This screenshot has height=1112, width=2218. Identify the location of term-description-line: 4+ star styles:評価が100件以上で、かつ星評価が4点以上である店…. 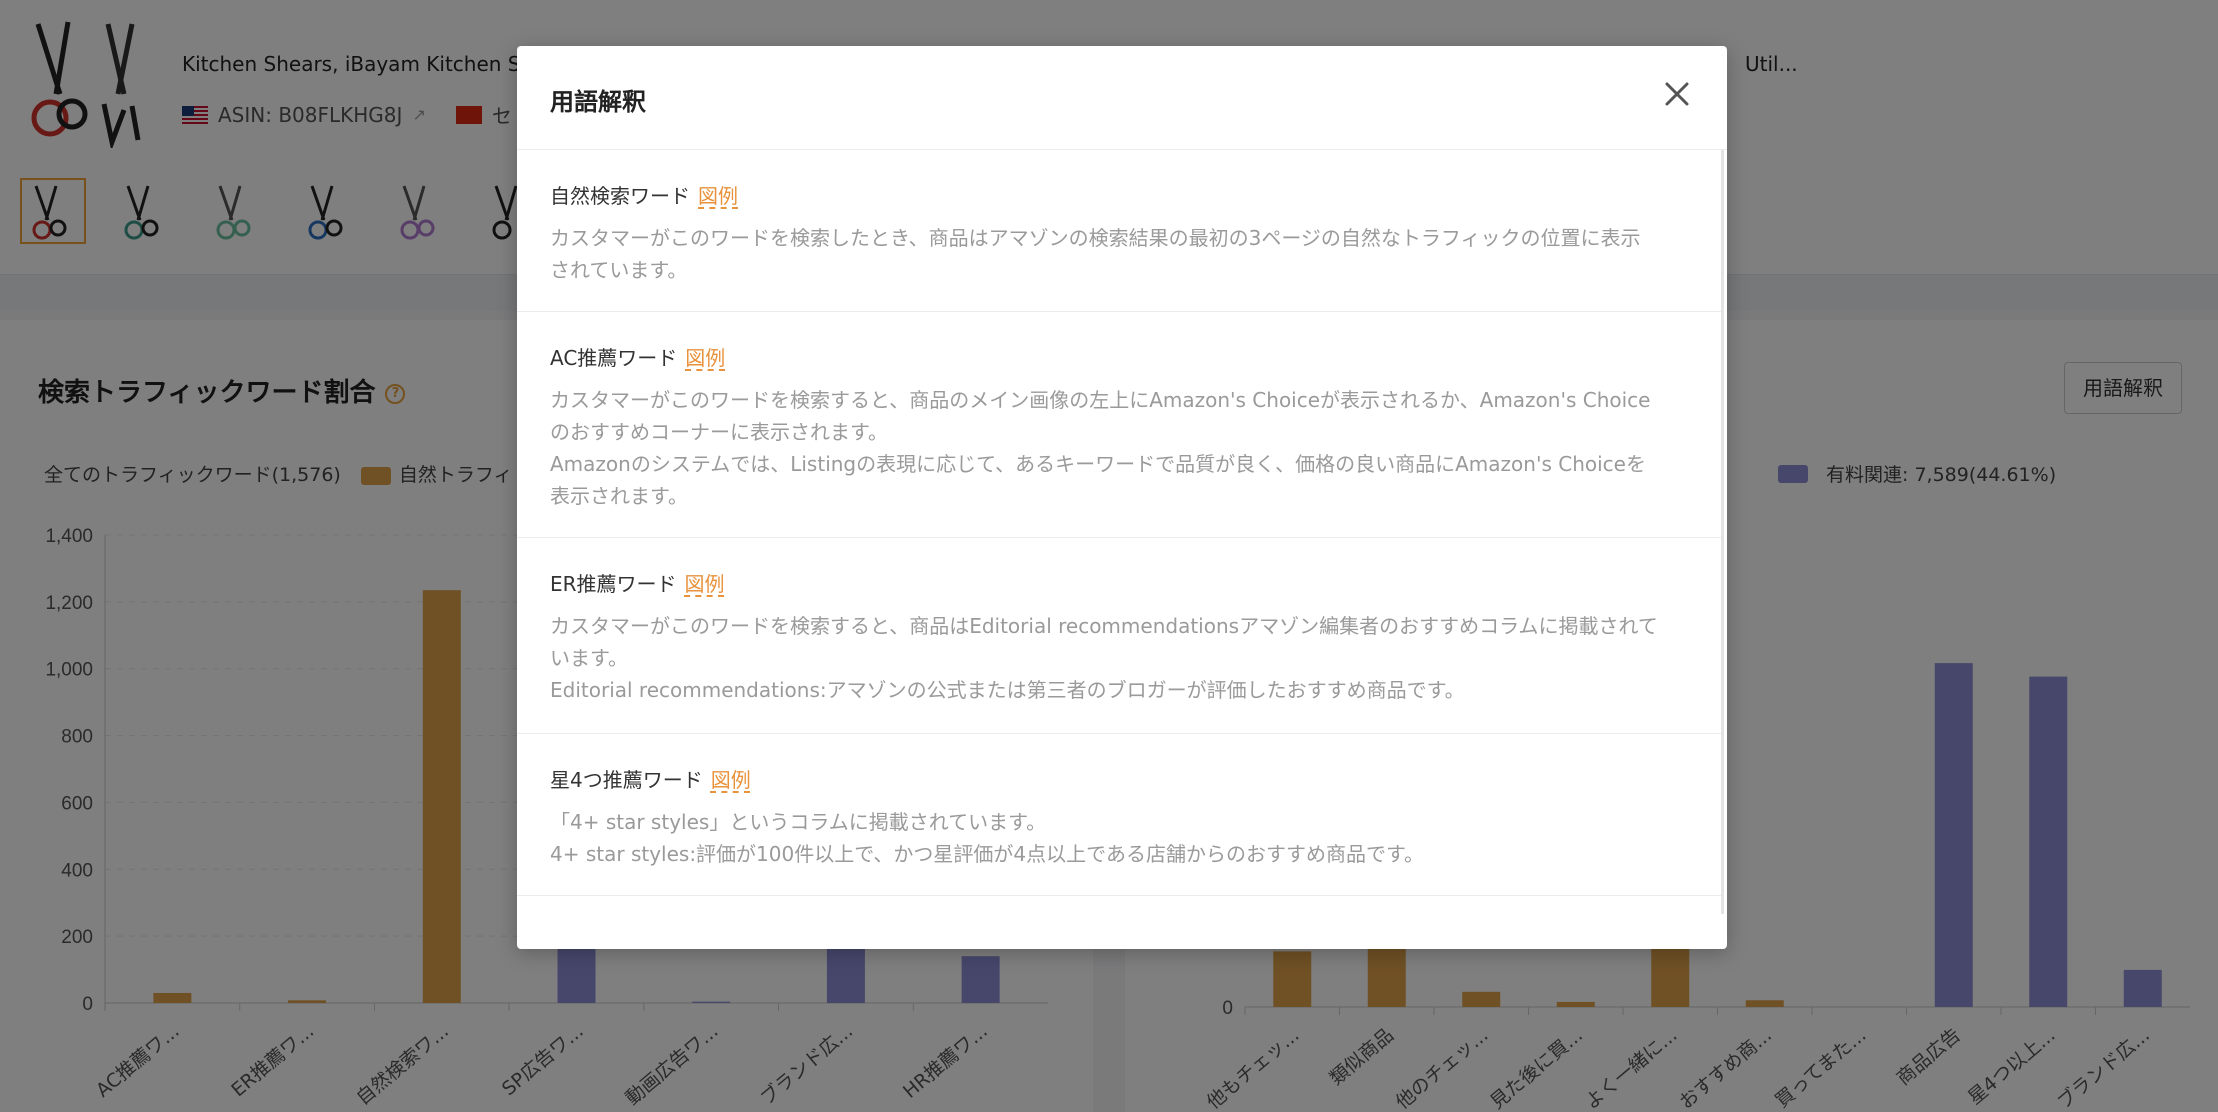
(987, 854).